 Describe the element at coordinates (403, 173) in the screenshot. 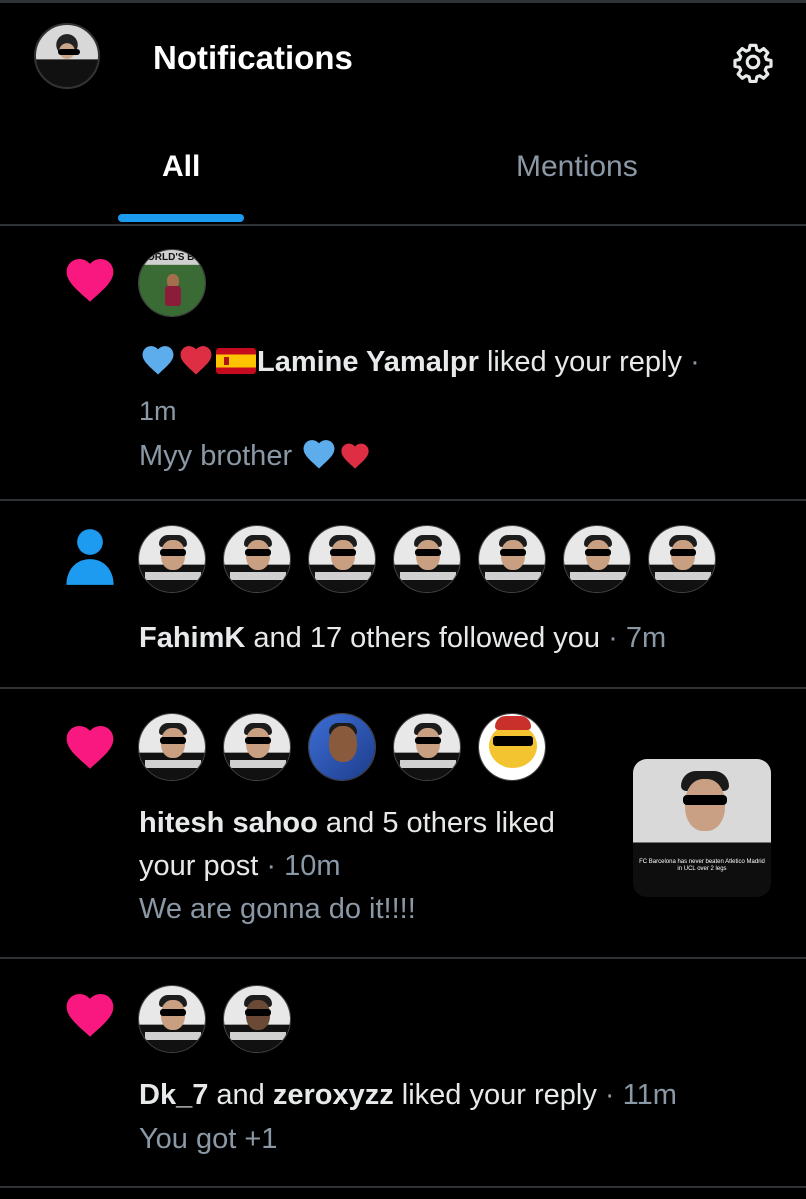

I see `tab-bar: All Mentions` at that location.